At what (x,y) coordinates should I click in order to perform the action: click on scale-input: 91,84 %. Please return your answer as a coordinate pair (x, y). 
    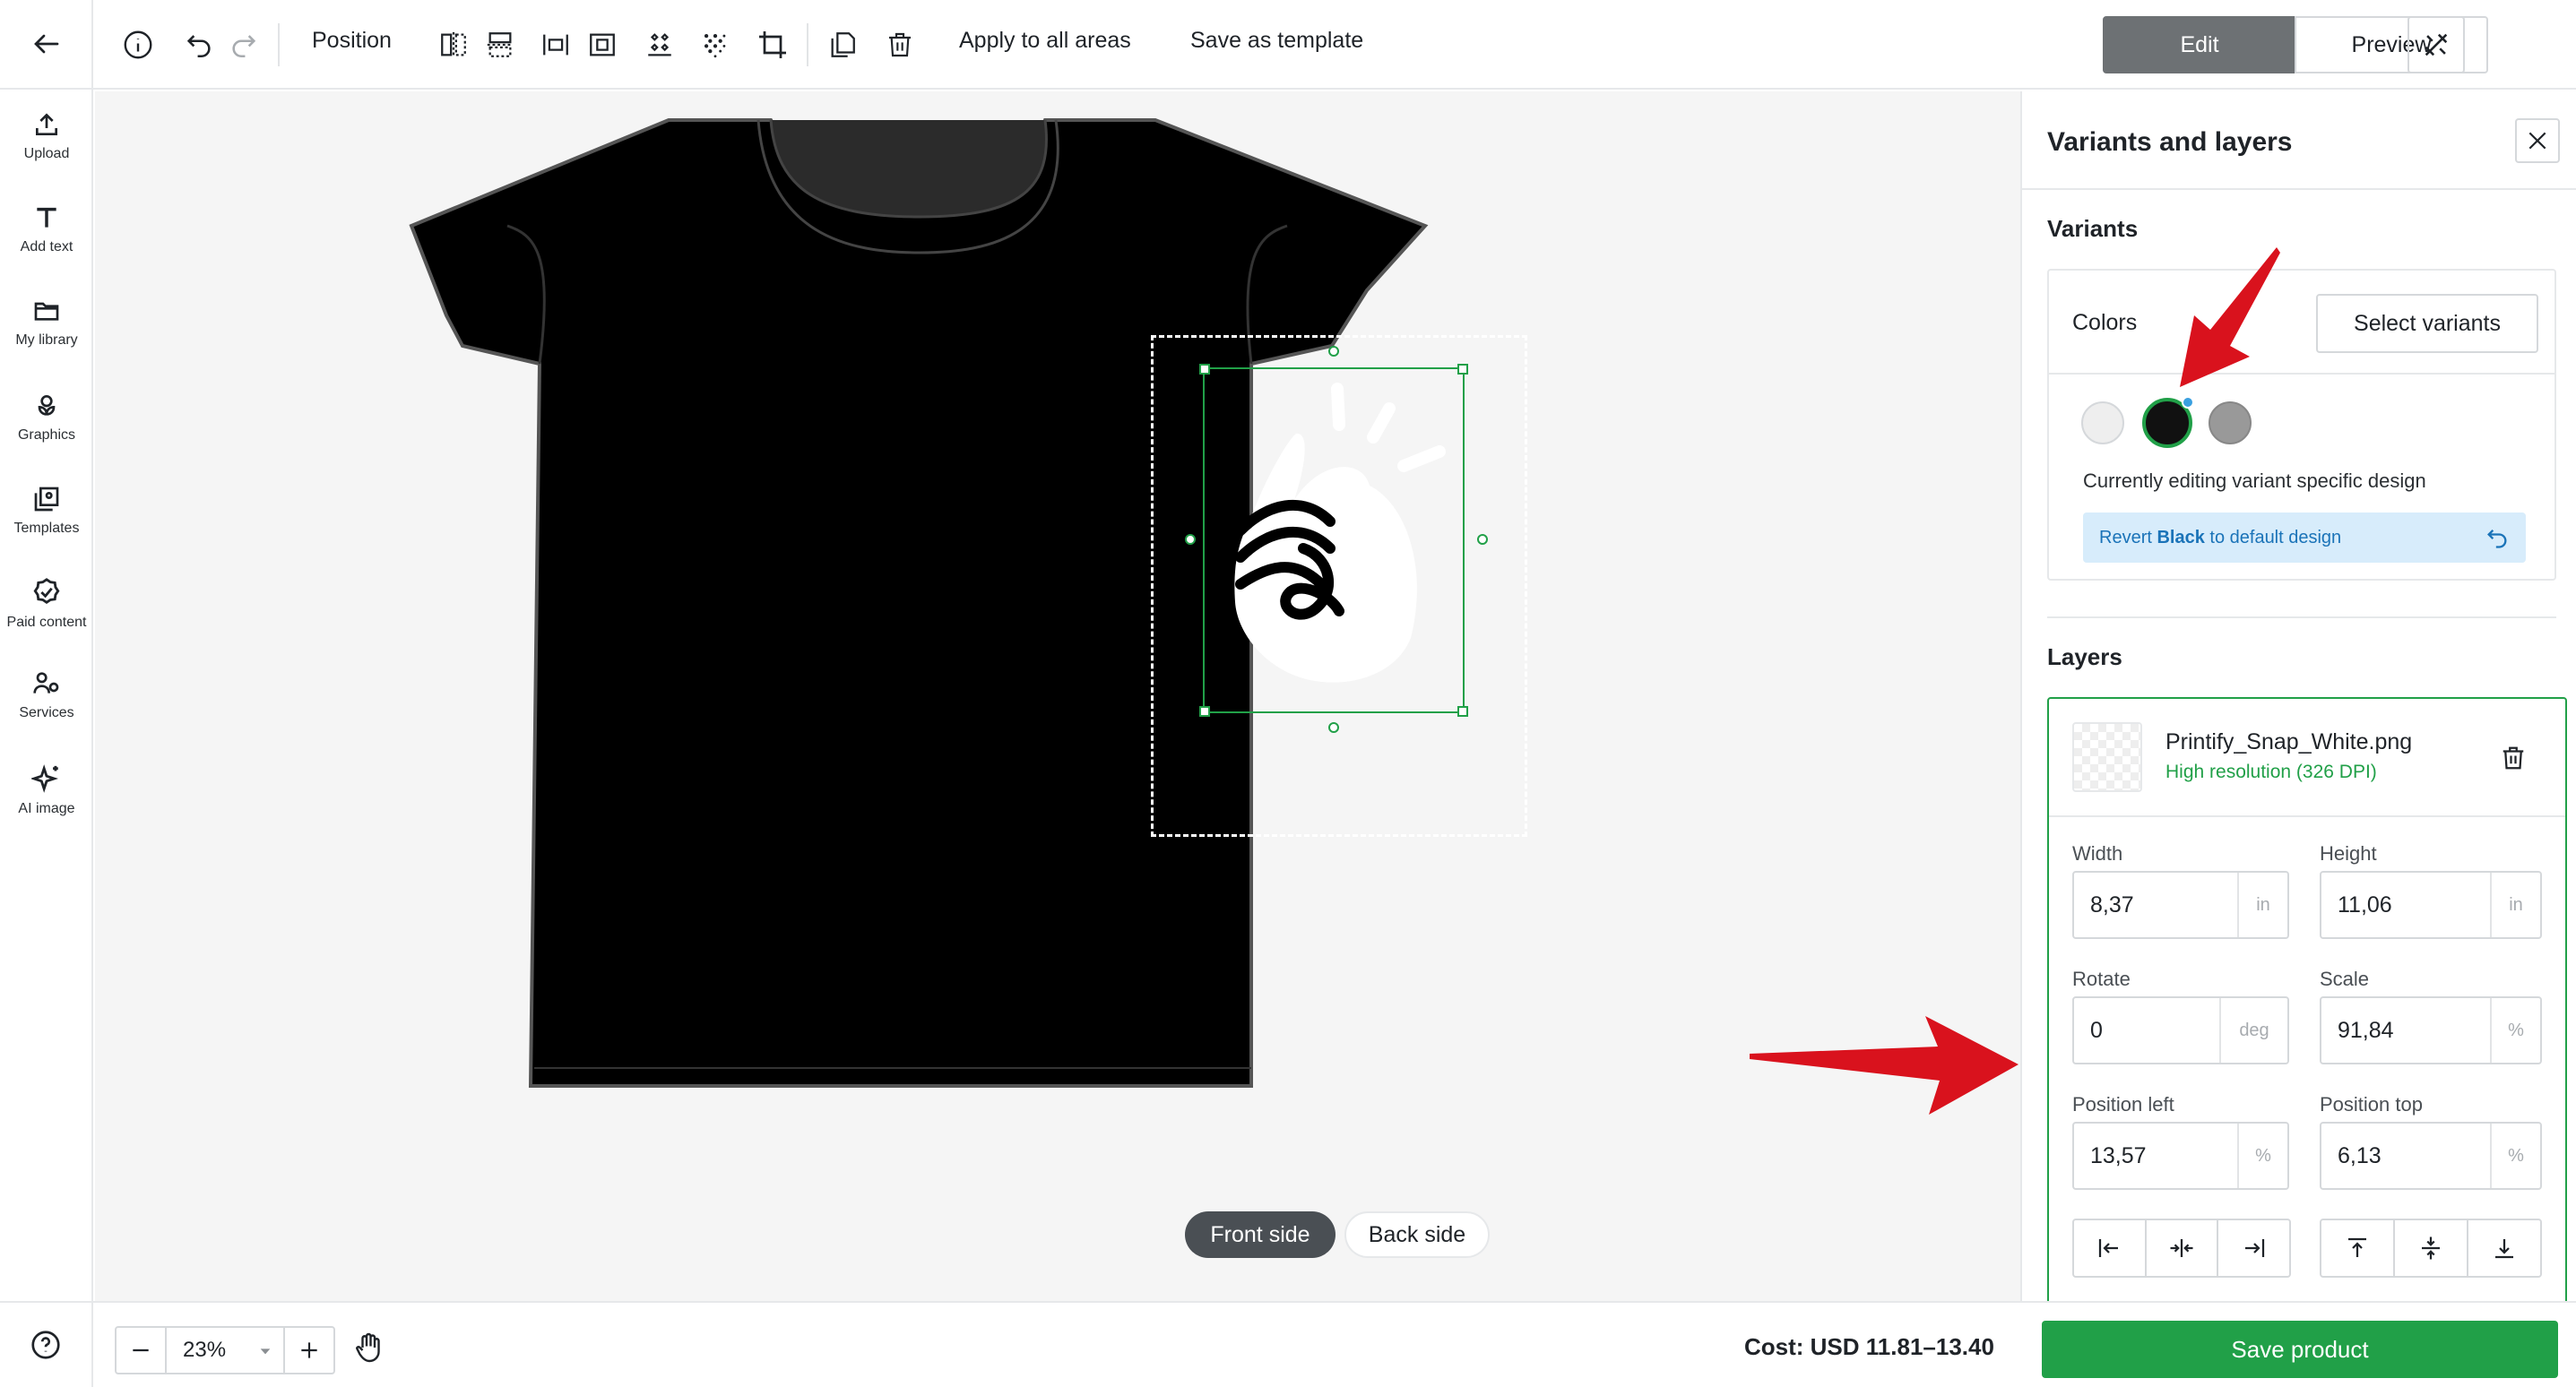
    Looking at the image, I should click on (2431, 1030).